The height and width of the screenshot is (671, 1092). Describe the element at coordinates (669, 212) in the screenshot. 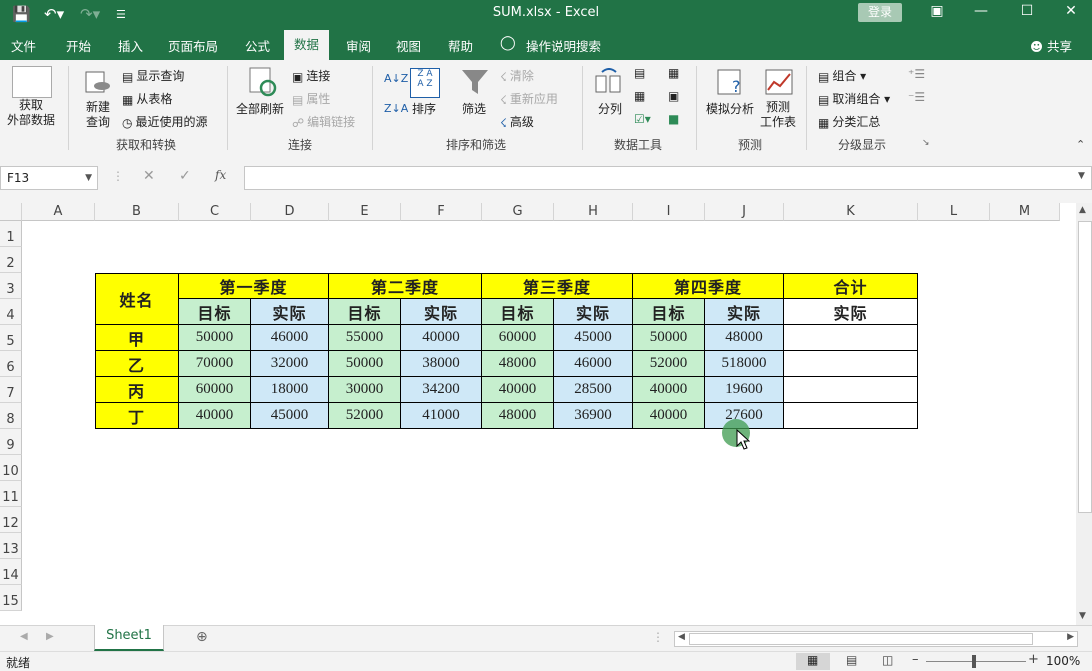

I see `column-header-I: I` at that location.